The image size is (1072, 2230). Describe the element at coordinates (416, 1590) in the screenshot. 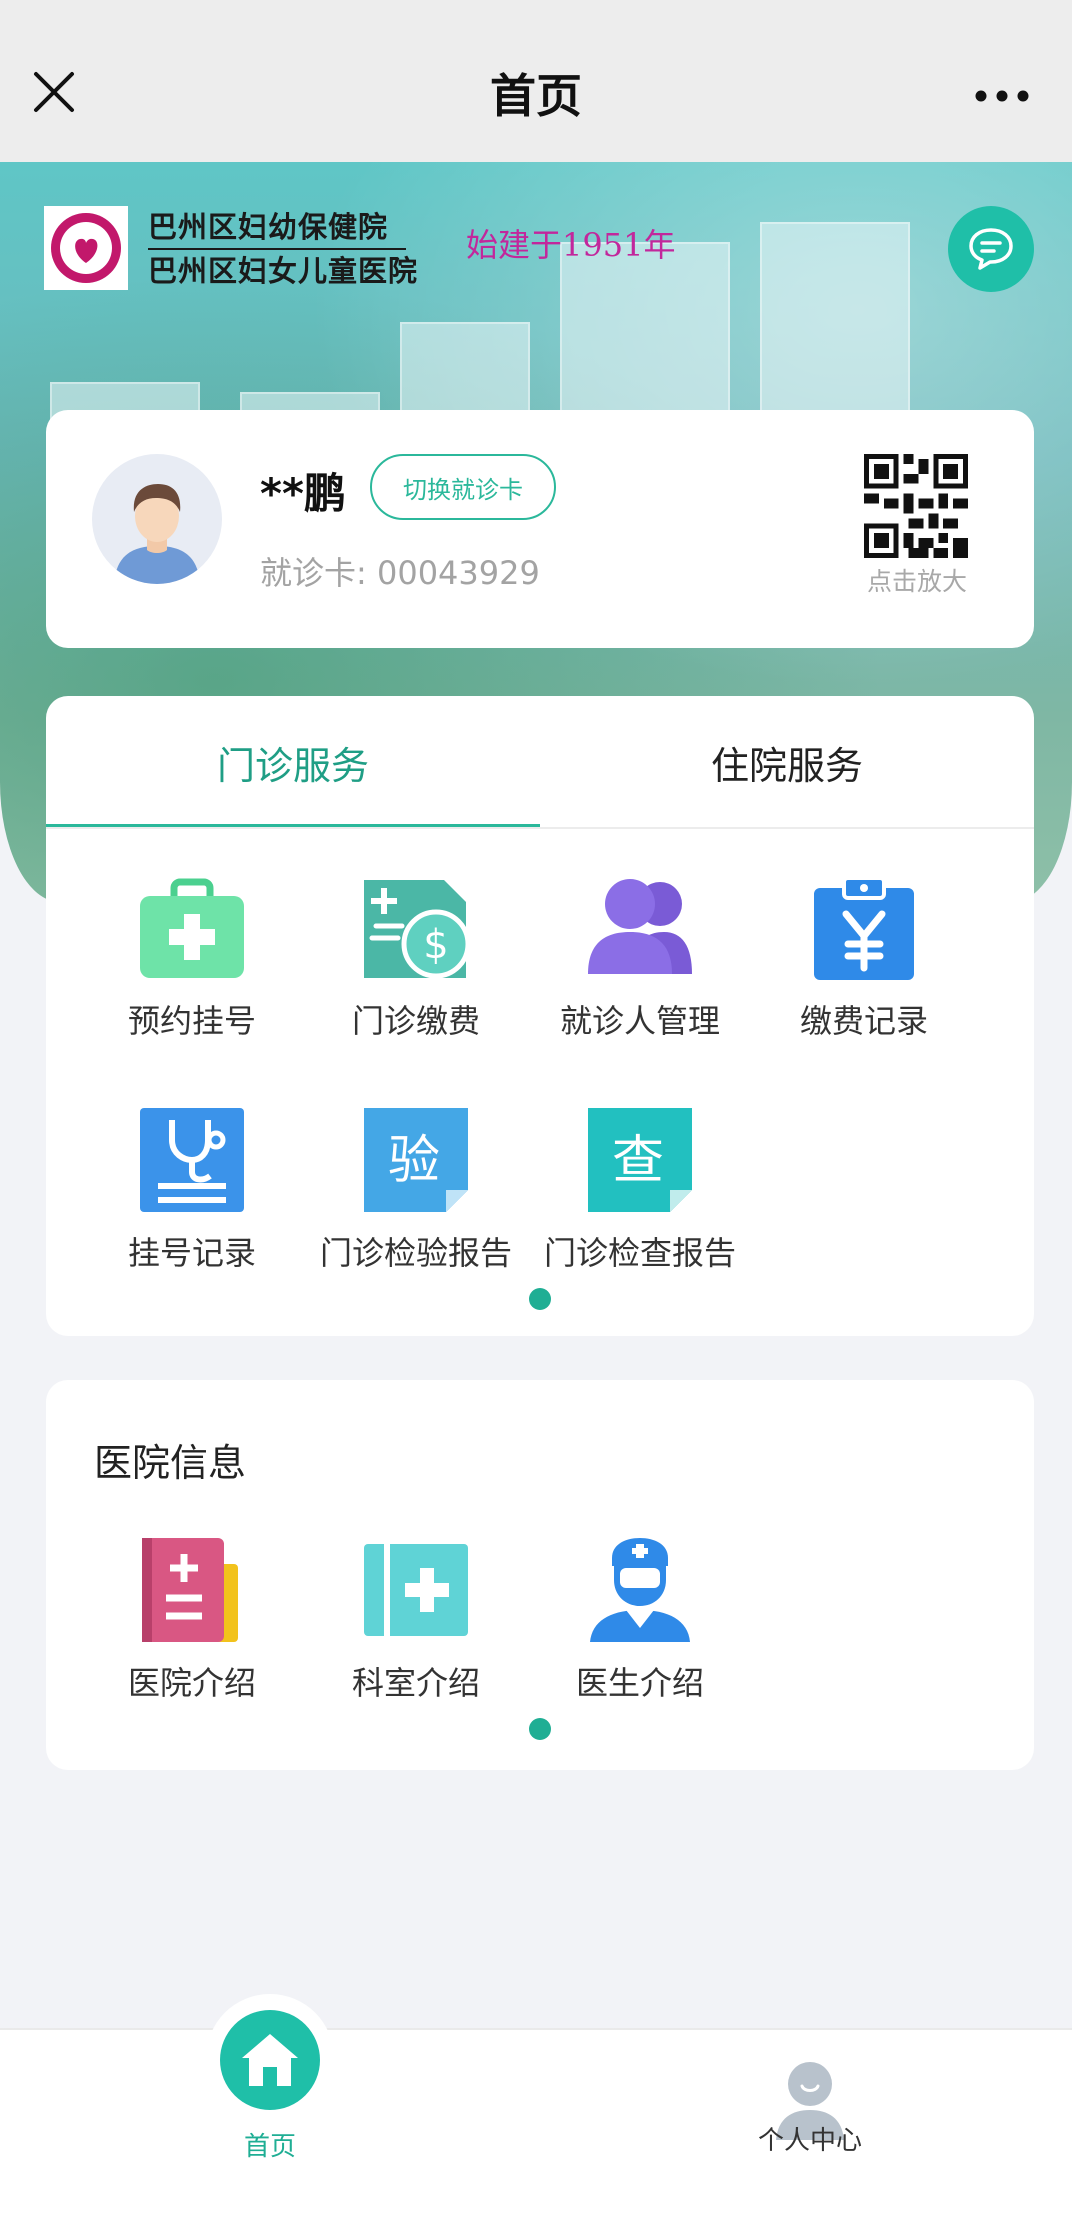

I see `department-icon` at that location.